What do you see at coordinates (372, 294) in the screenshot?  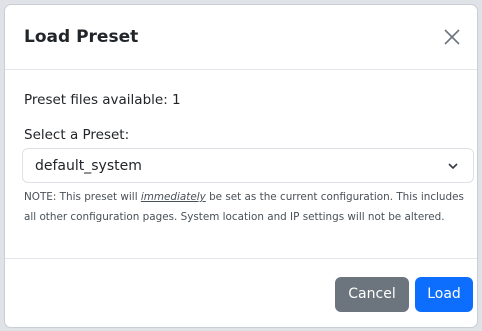 I see `cancel-button: Cancel` at bounding box center [372, 294].